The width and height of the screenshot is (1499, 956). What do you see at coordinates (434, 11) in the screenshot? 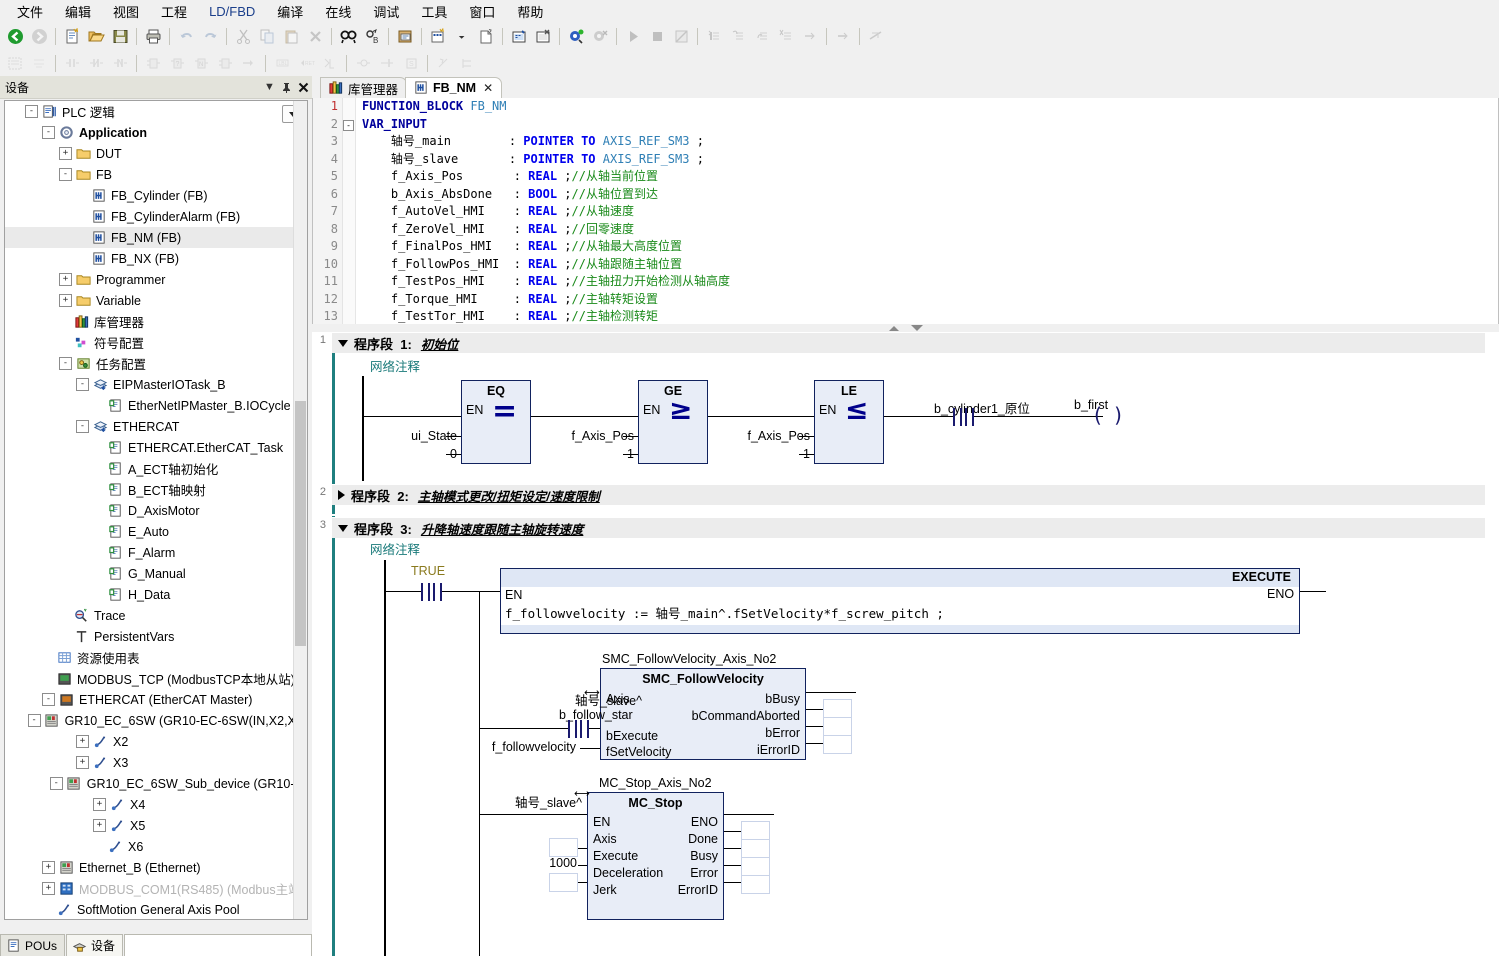
I see `menu-item-工具: 工具` at bounding box center [434, 11].